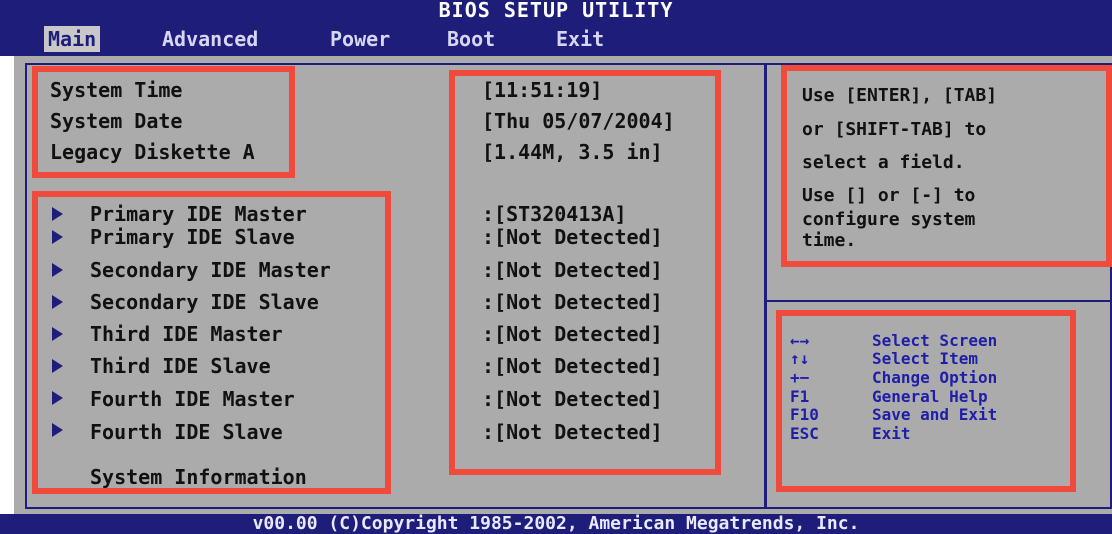  I want to click on panel-divider, so click(765, 286).